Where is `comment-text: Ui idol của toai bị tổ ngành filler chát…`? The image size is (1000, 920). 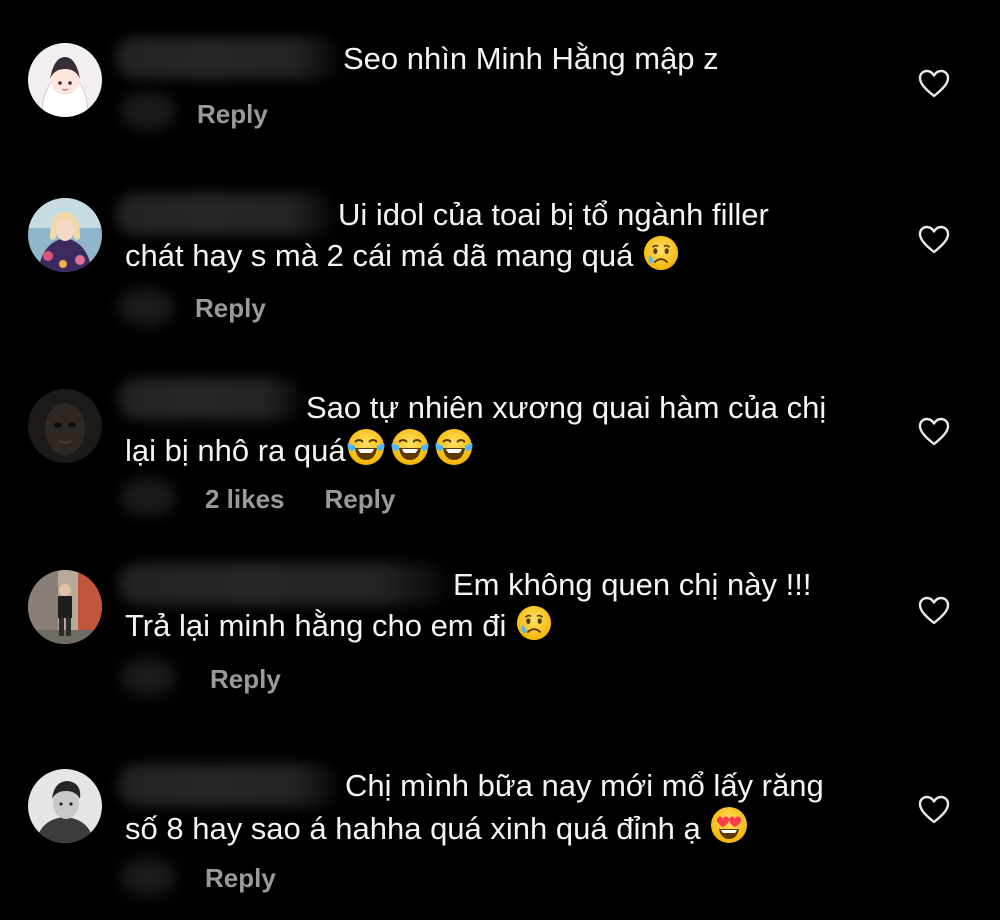 comment-text: Ui idol của toai bị tổ ngành filler chát… is located at coordinates (447, 235).